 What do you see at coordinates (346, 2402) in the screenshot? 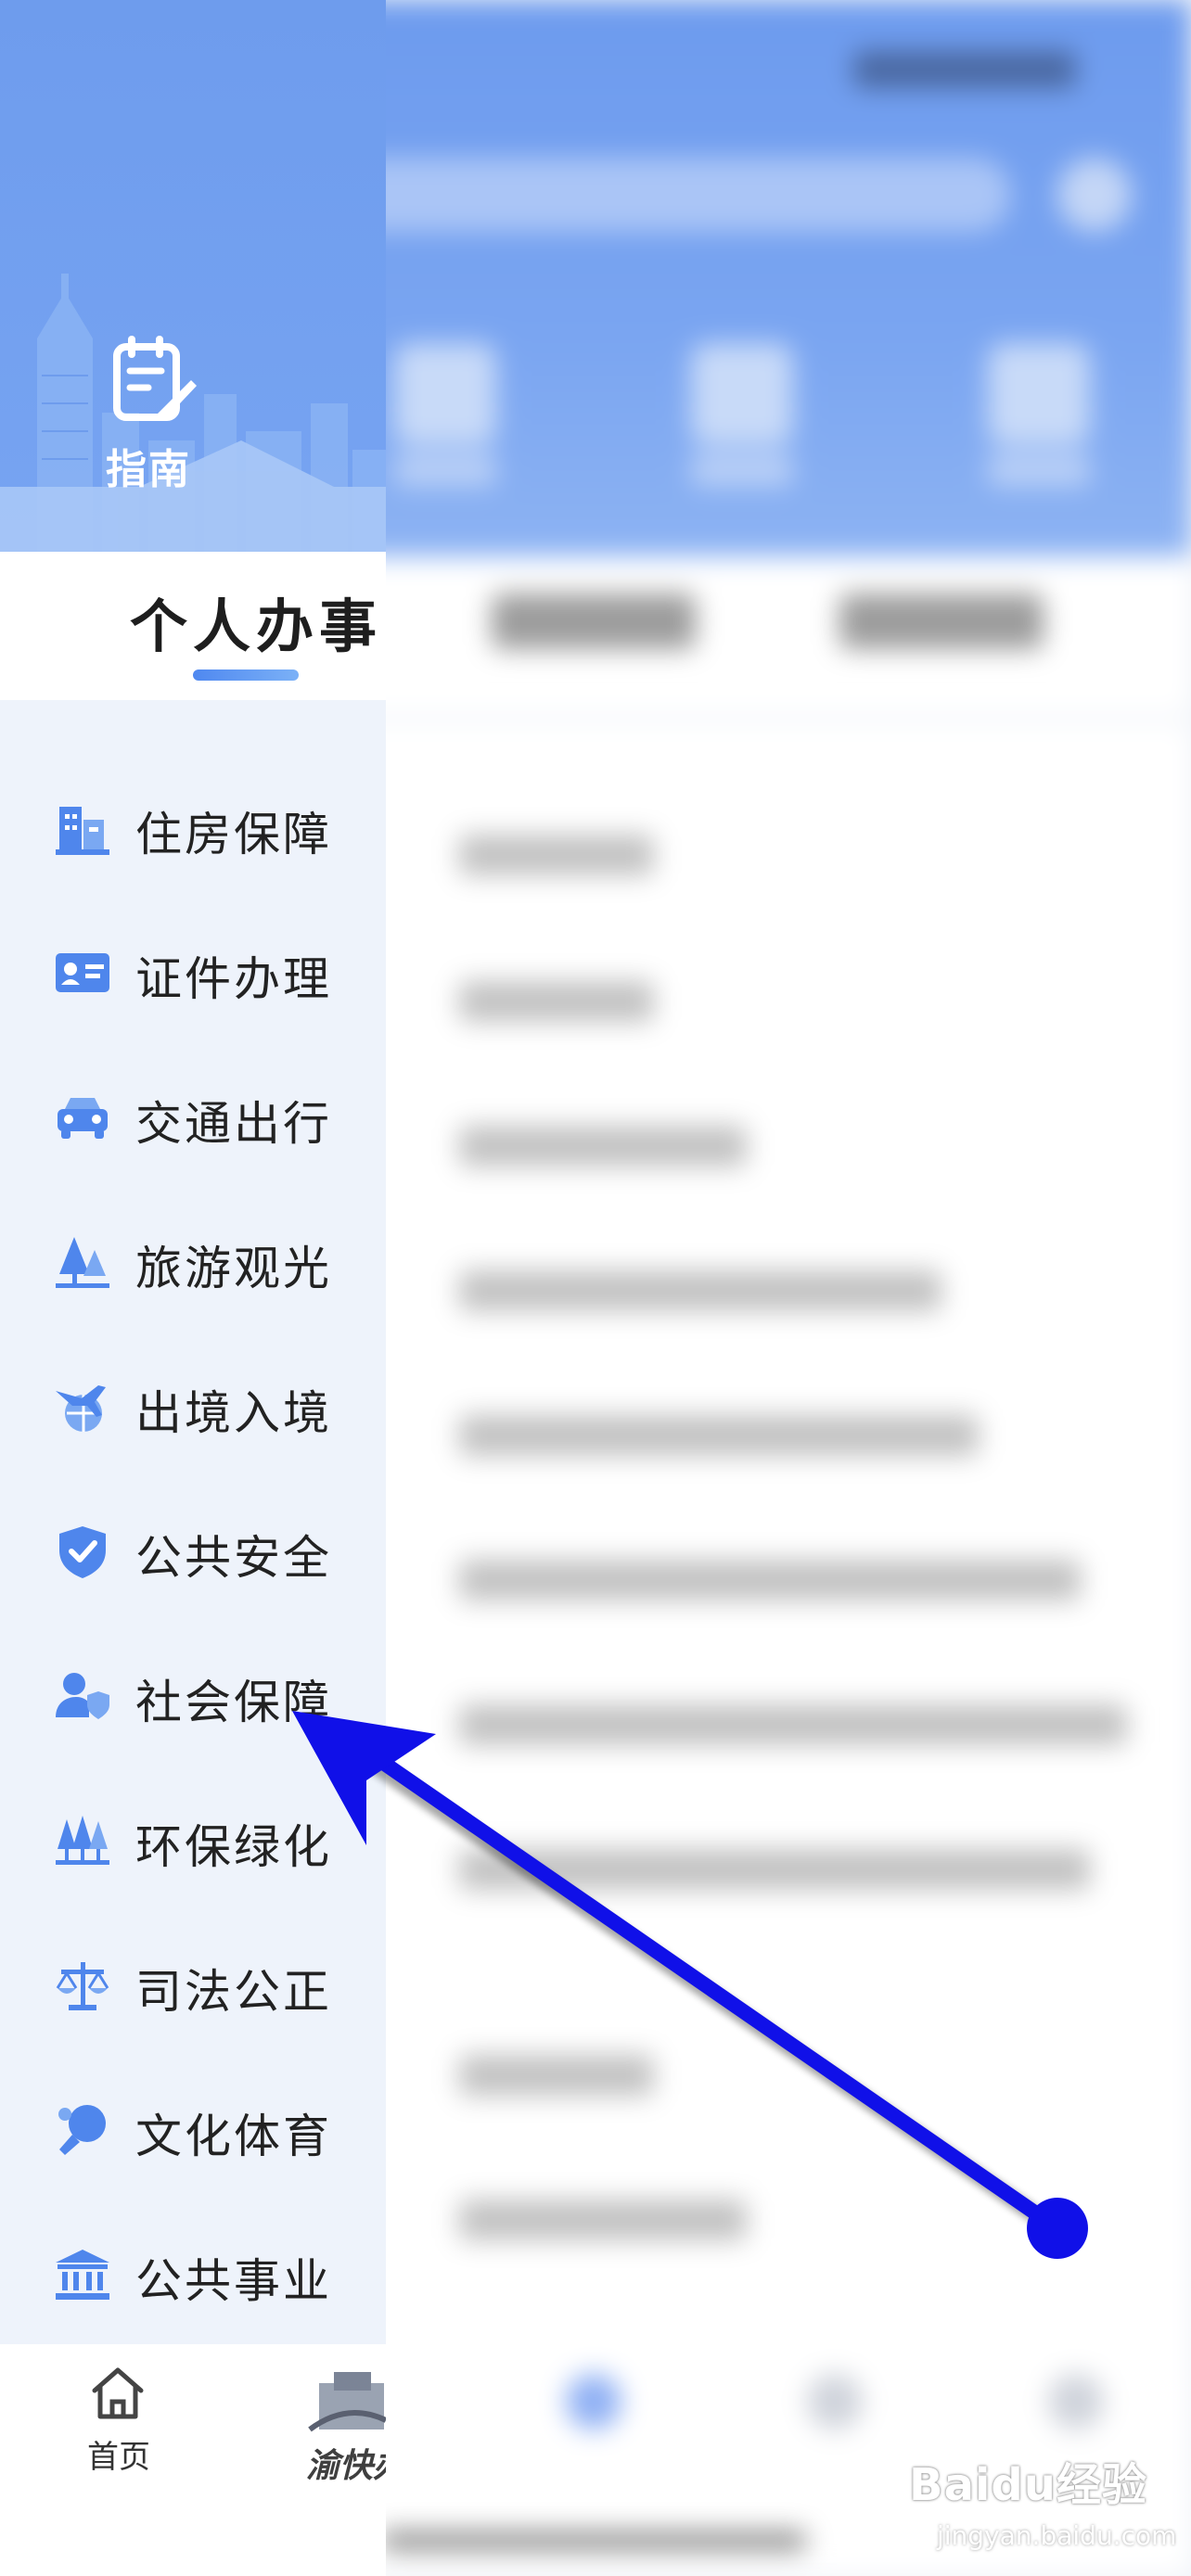
I see `app-logo-icon` at bounding box center [346, 2402].